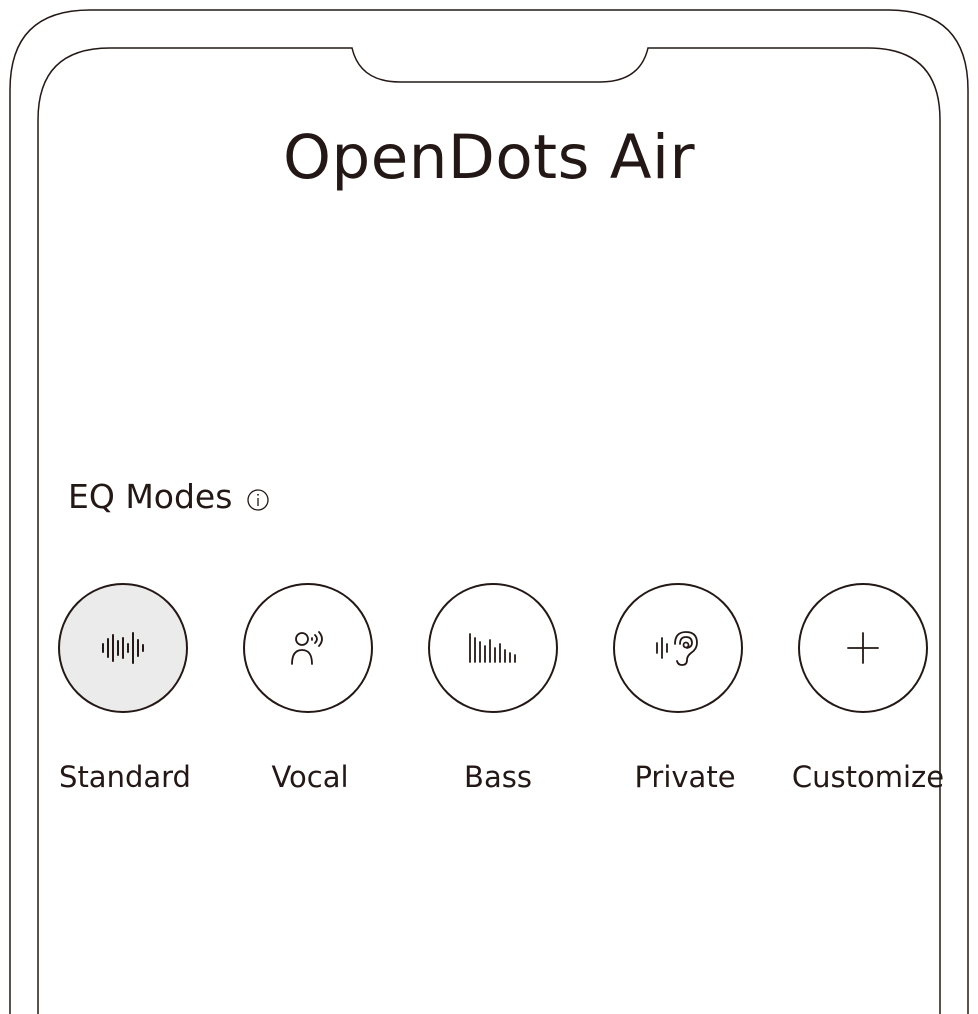 The width and height of the screenshot is (978, 1014). I want to click on info-circle-icon, so click(258, 494).